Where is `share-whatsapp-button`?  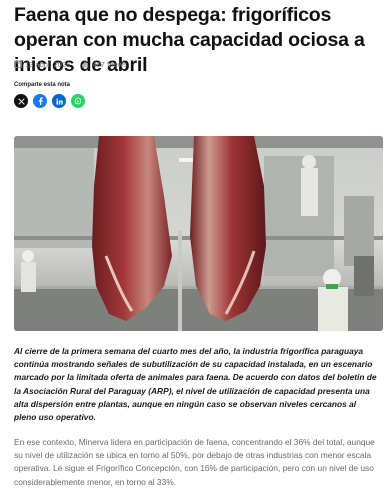 share-whatsapp-button is located at coordinates (78, 101).